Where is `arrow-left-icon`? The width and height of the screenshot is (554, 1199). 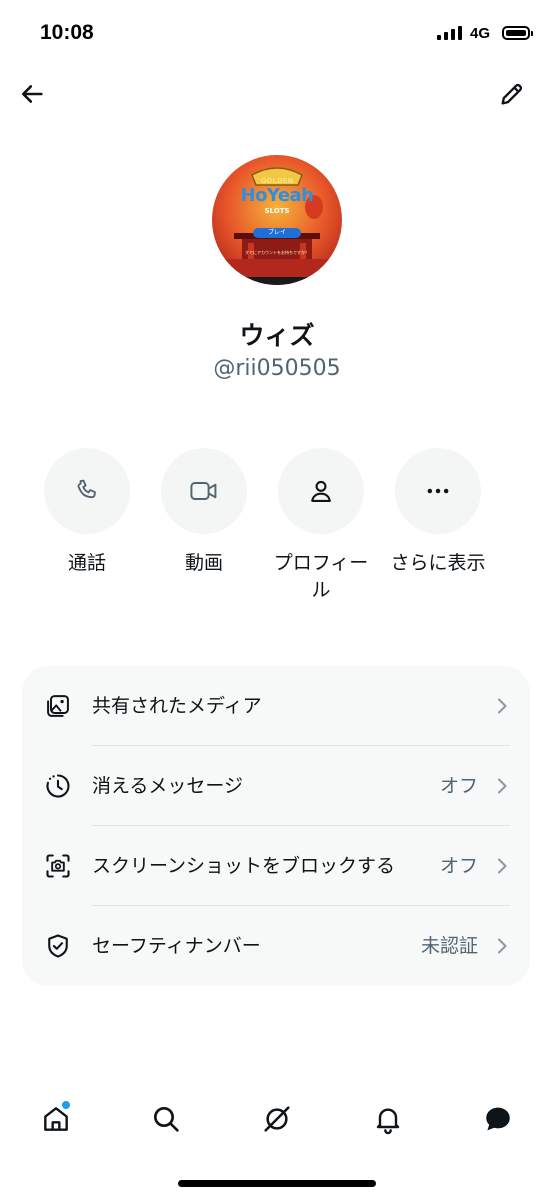
arrow-left-icon is located at coordinates (32, 94).